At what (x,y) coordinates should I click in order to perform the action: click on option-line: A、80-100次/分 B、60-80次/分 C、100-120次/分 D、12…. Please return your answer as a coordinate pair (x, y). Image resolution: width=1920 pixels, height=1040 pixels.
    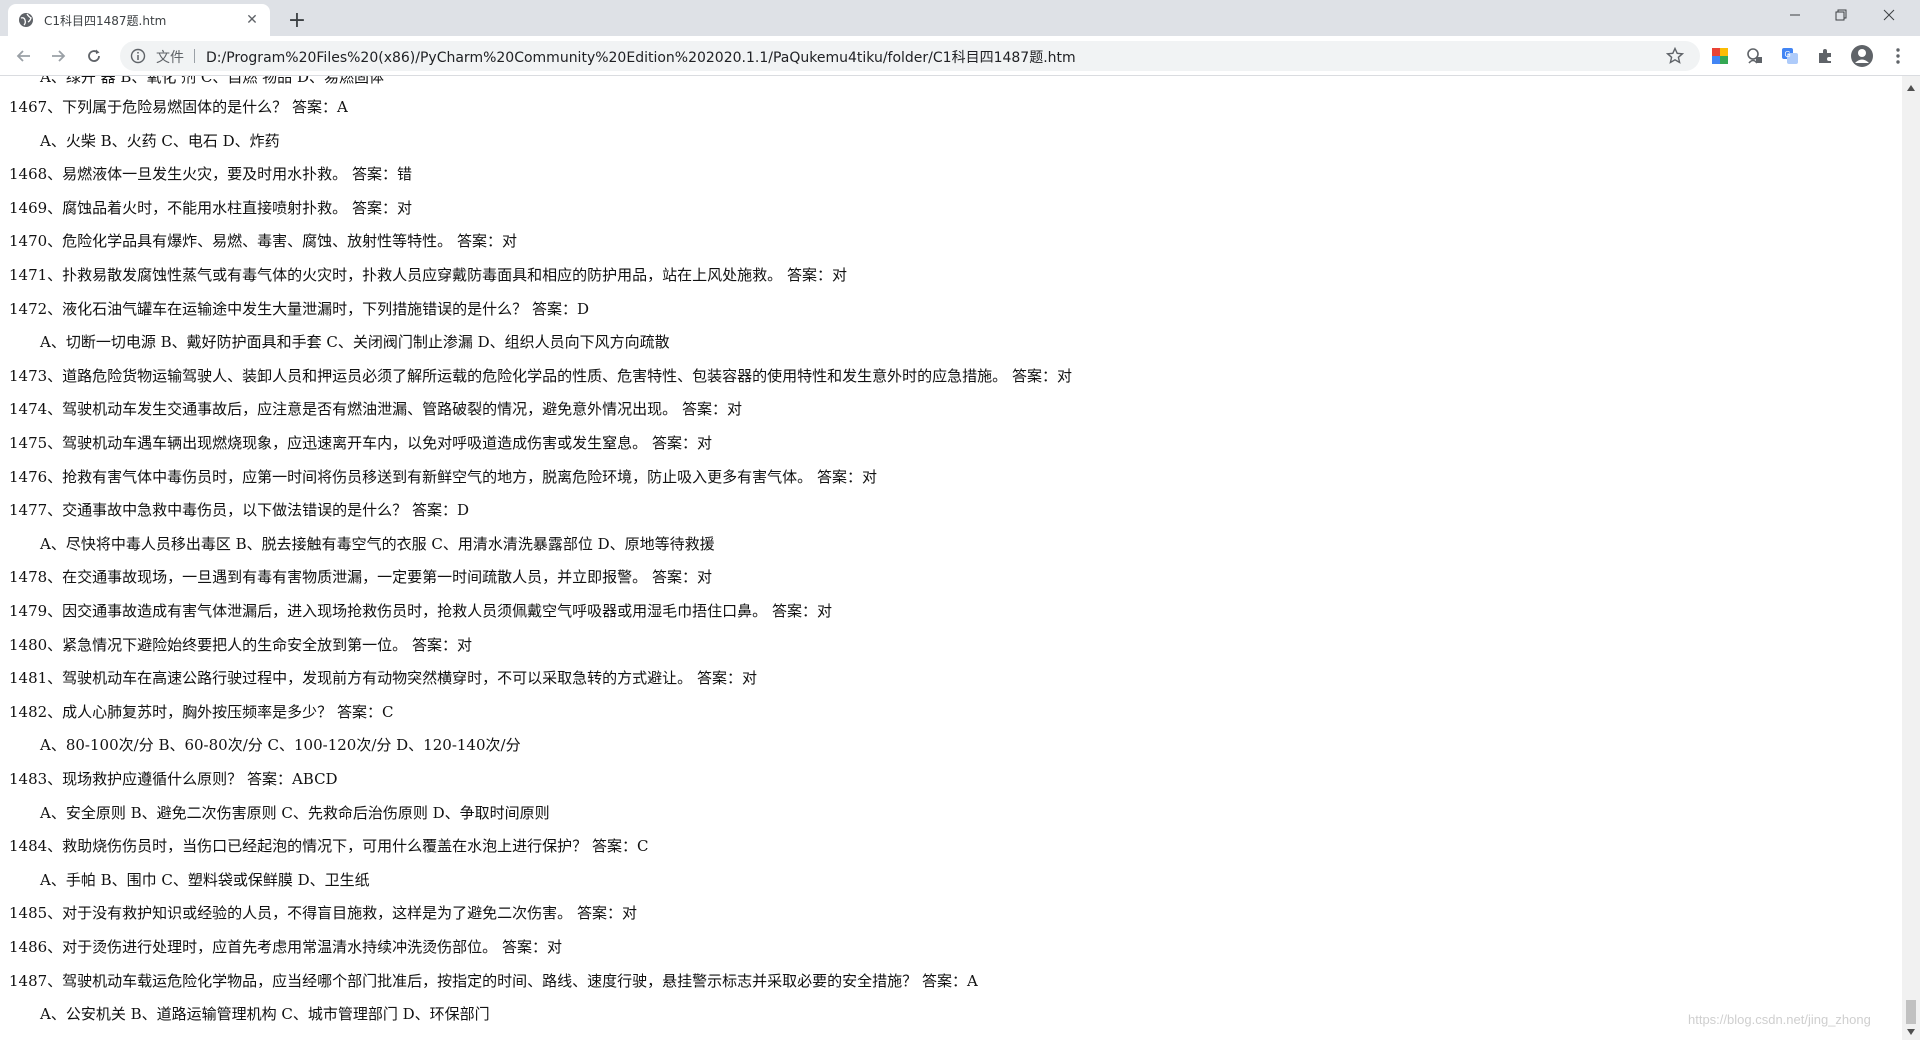
    Looking at the image, I should click on (280, 745).